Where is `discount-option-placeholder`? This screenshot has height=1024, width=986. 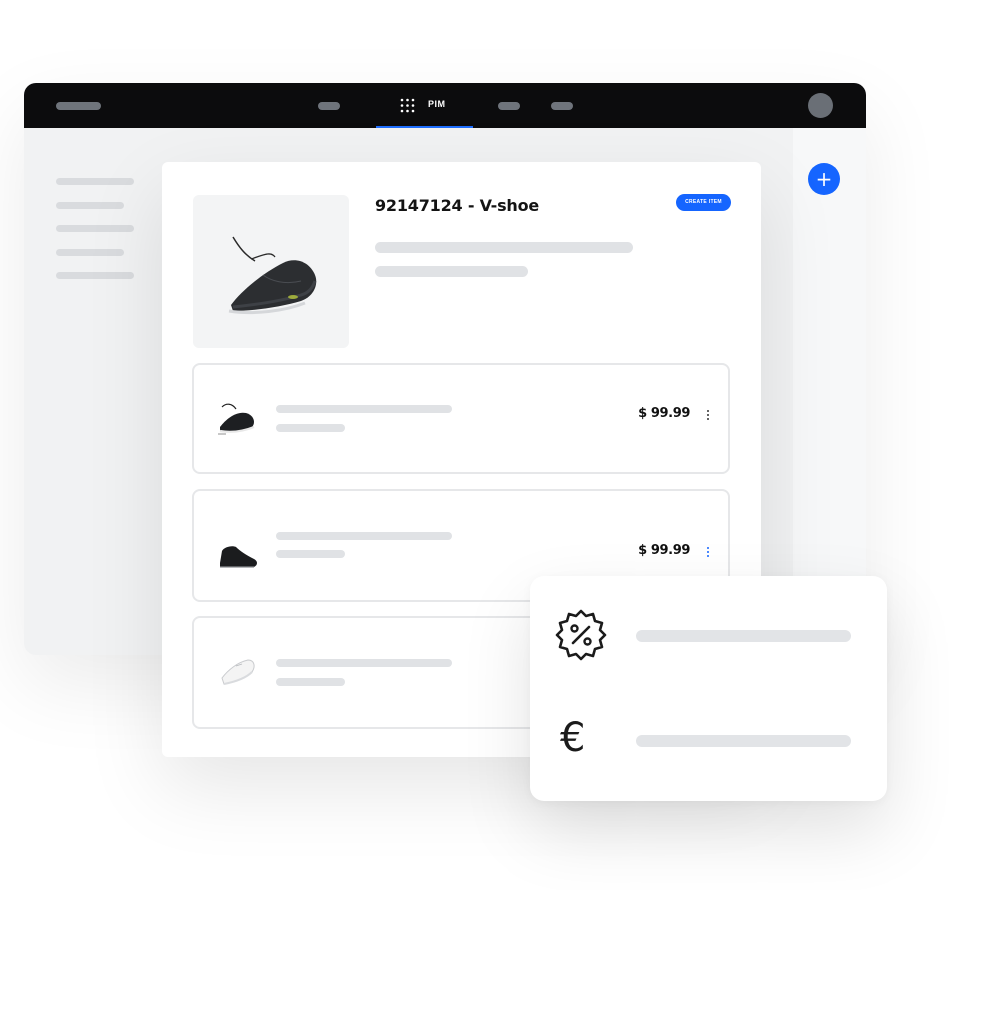 discount-option-placeholder is located at coordinates (743, 636).